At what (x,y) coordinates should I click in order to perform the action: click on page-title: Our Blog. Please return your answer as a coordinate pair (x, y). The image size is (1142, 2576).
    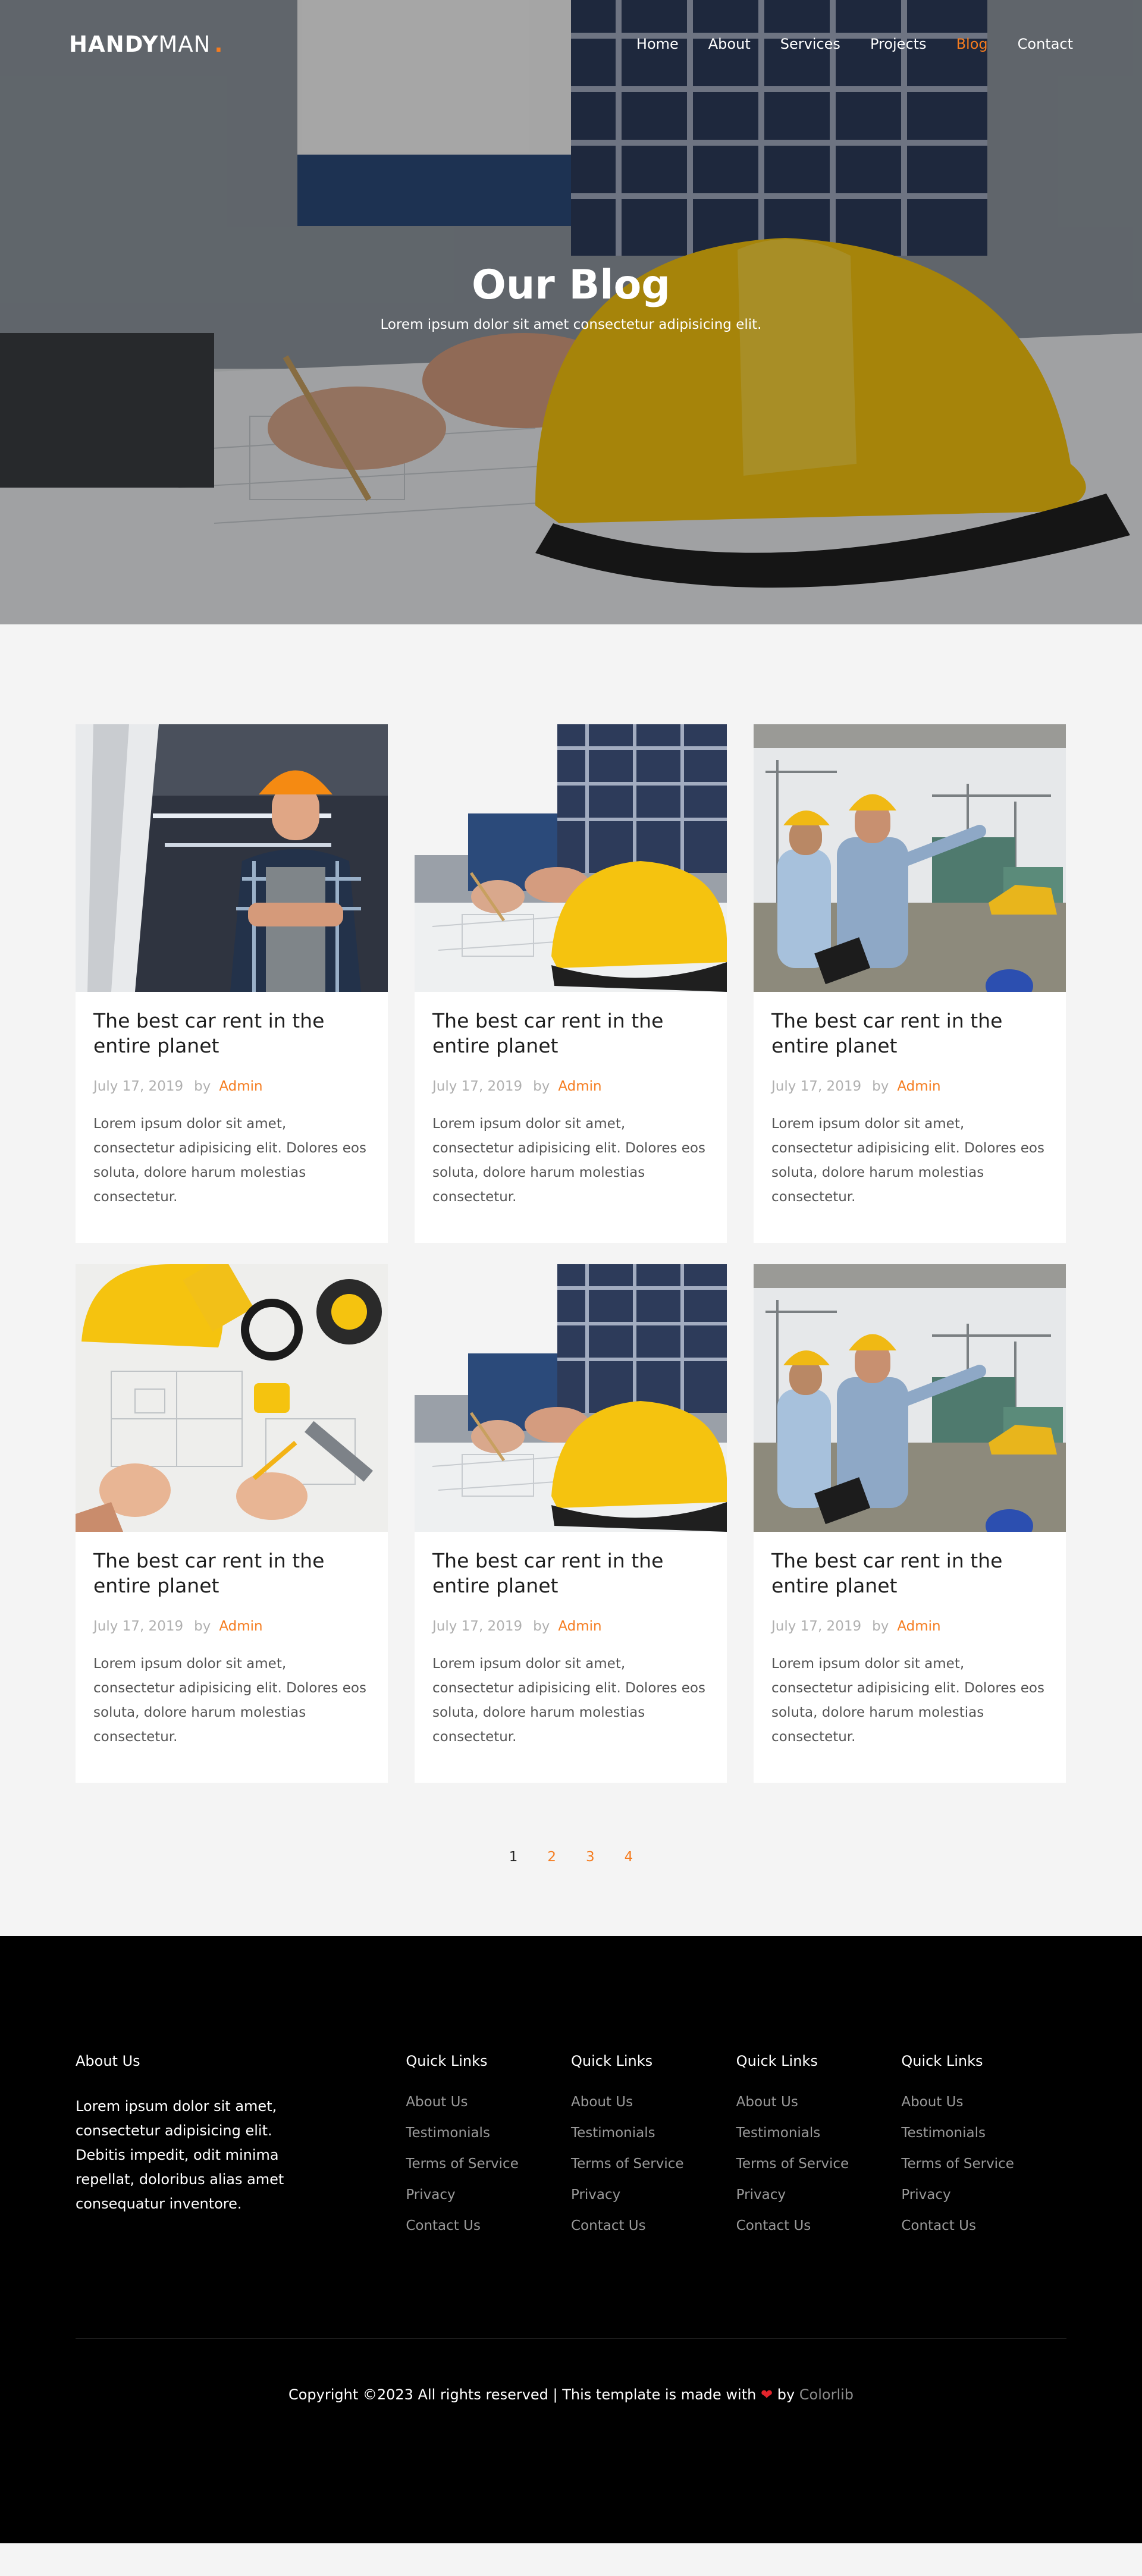
    Looking at the image, I should click on (571, 285).